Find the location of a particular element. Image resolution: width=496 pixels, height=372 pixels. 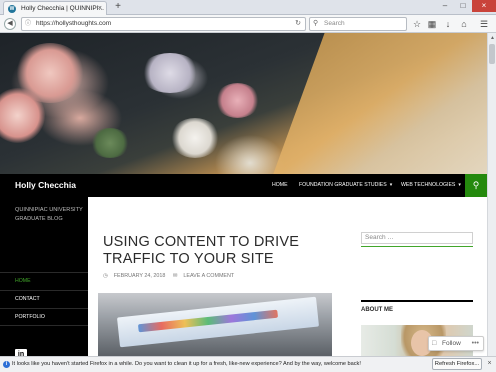

leave-comment-link: LEAVE A COMMENT is located at coordinates (208, 276).